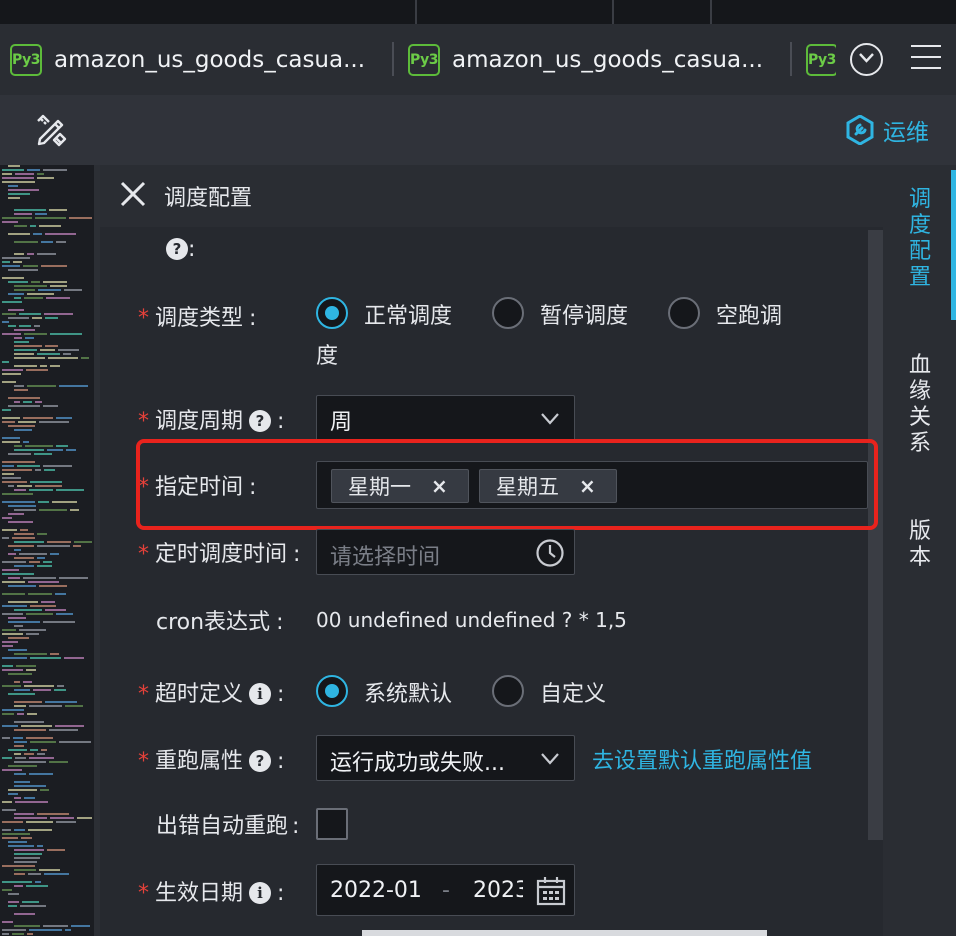 The image size is (956, 936). I want to click on effective-date-start: 2022-01-, so click(376, 890).